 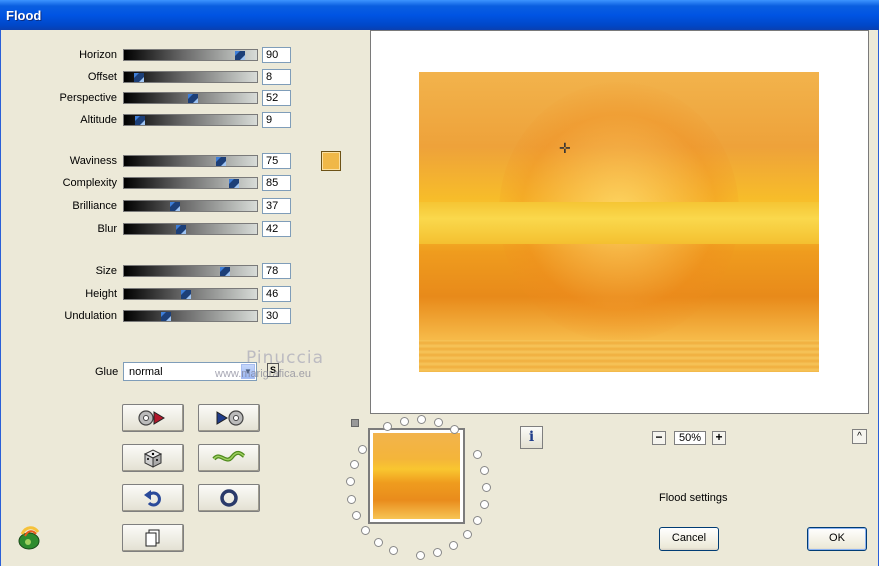 I want to click on slider-value-field: 46, so click(x=276, y=294).